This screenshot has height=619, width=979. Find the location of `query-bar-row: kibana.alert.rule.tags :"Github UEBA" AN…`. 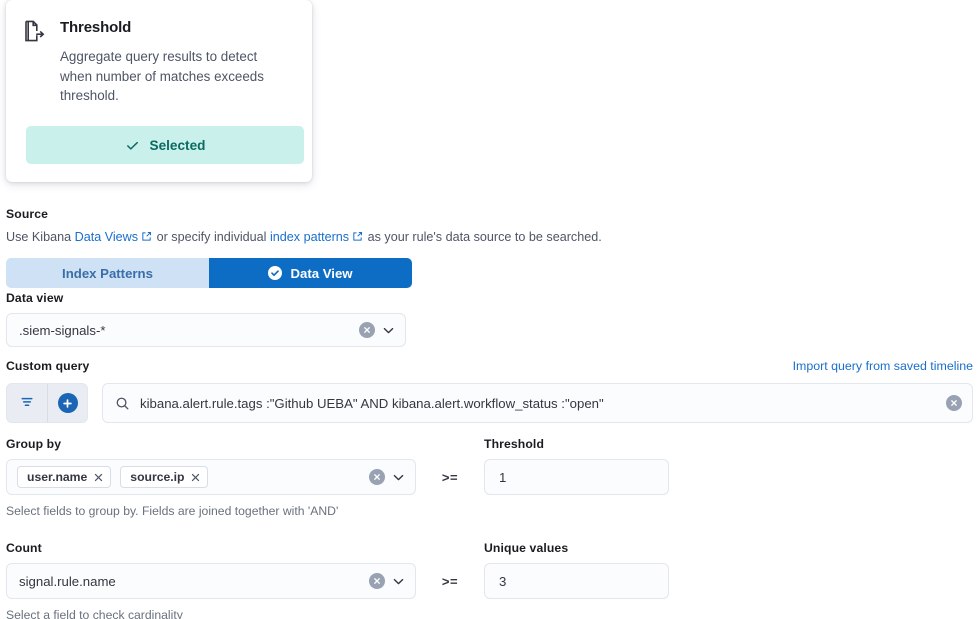

query-bar-row: kibana.alert.rule.tags :"Github UEBA" AN… is located at coordinates (489, 403).